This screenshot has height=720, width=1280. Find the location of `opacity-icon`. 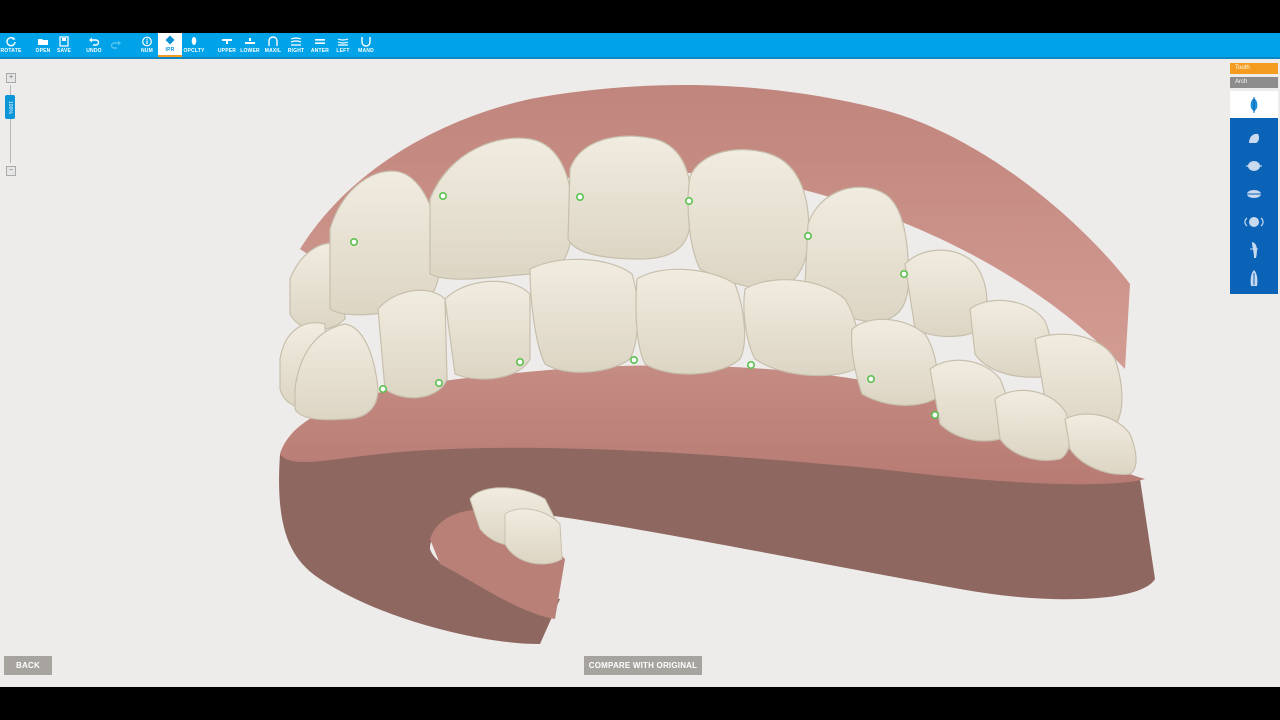

opacity-icon is located at coordinates (194, 41).